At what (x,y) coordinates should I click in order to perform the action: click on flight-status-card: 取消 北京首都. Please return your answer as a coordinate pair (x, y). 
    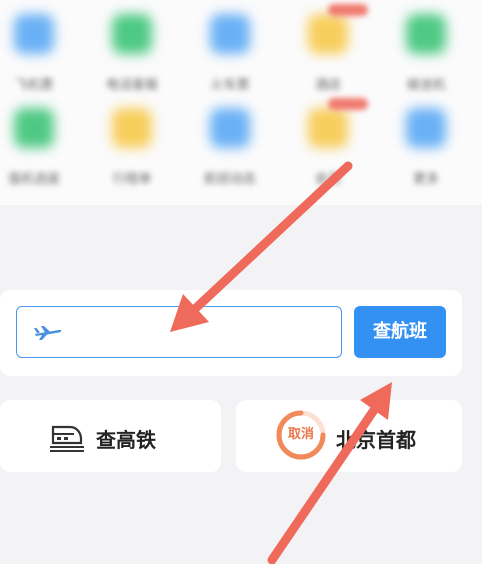
    Looking at the image, I should click on (349, 436).